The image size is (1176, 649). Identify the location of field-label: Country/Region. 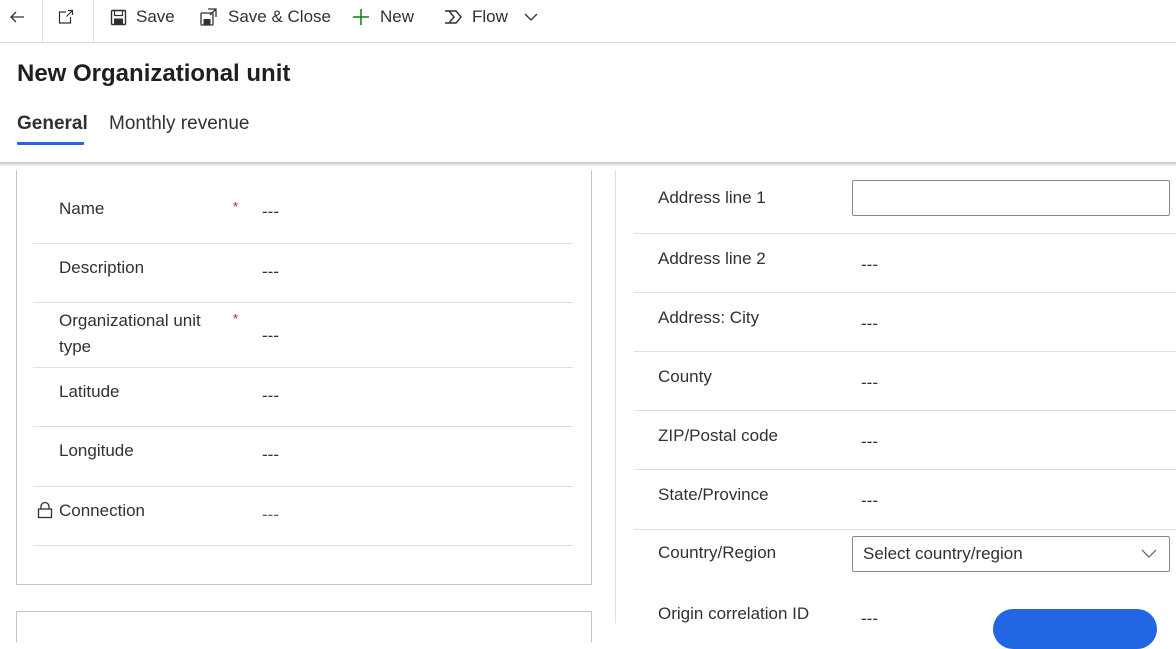
(717, 552).